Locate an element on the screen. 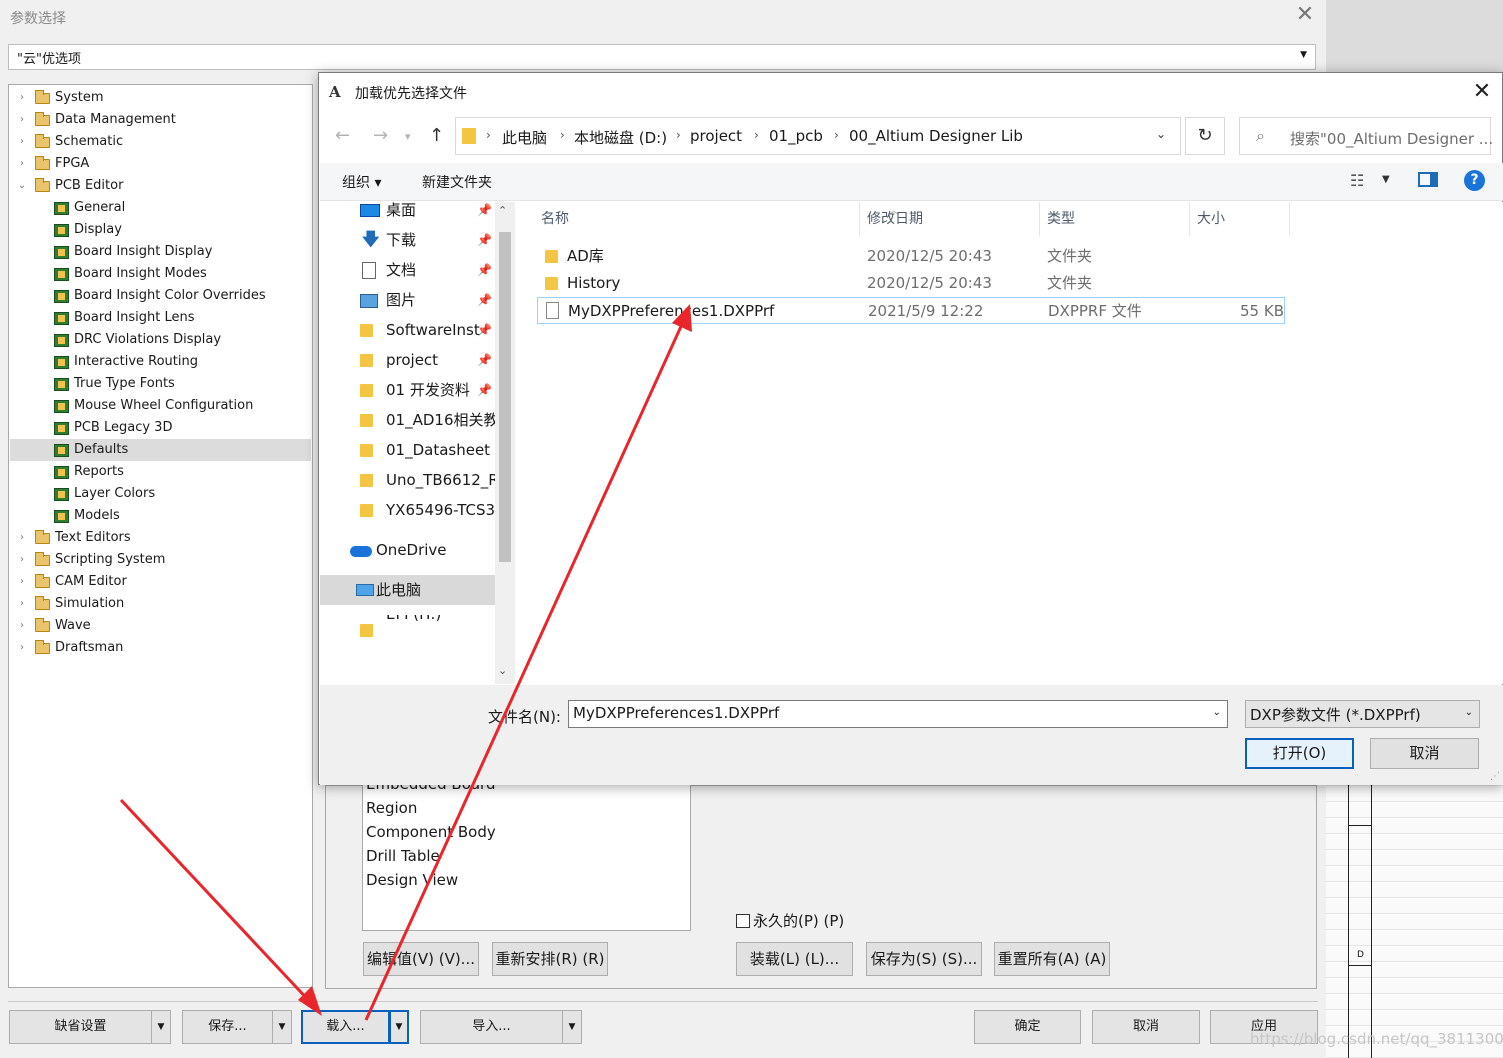 Image resolution: width=1503 pixels, height=1058 pixels. up-arrow-icon: ↑ is located at coordinates (436, 135).